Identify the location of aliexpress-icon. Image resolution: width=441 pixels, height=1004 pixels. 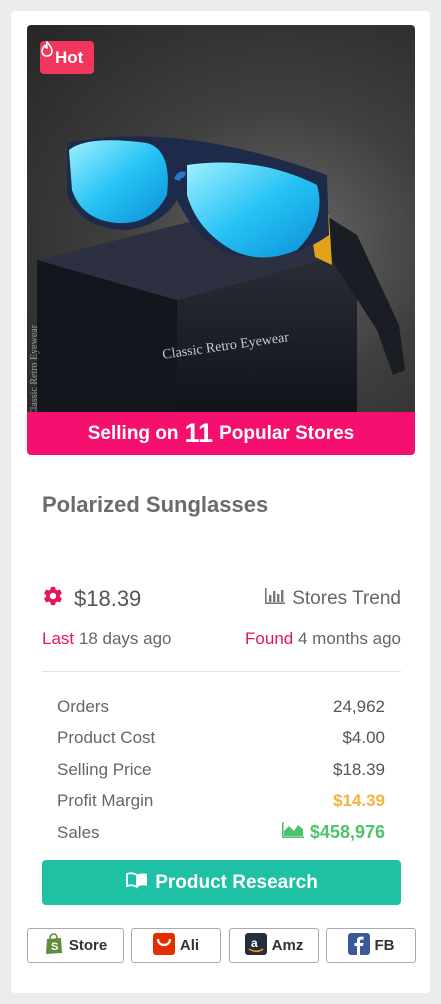
(163, 945).